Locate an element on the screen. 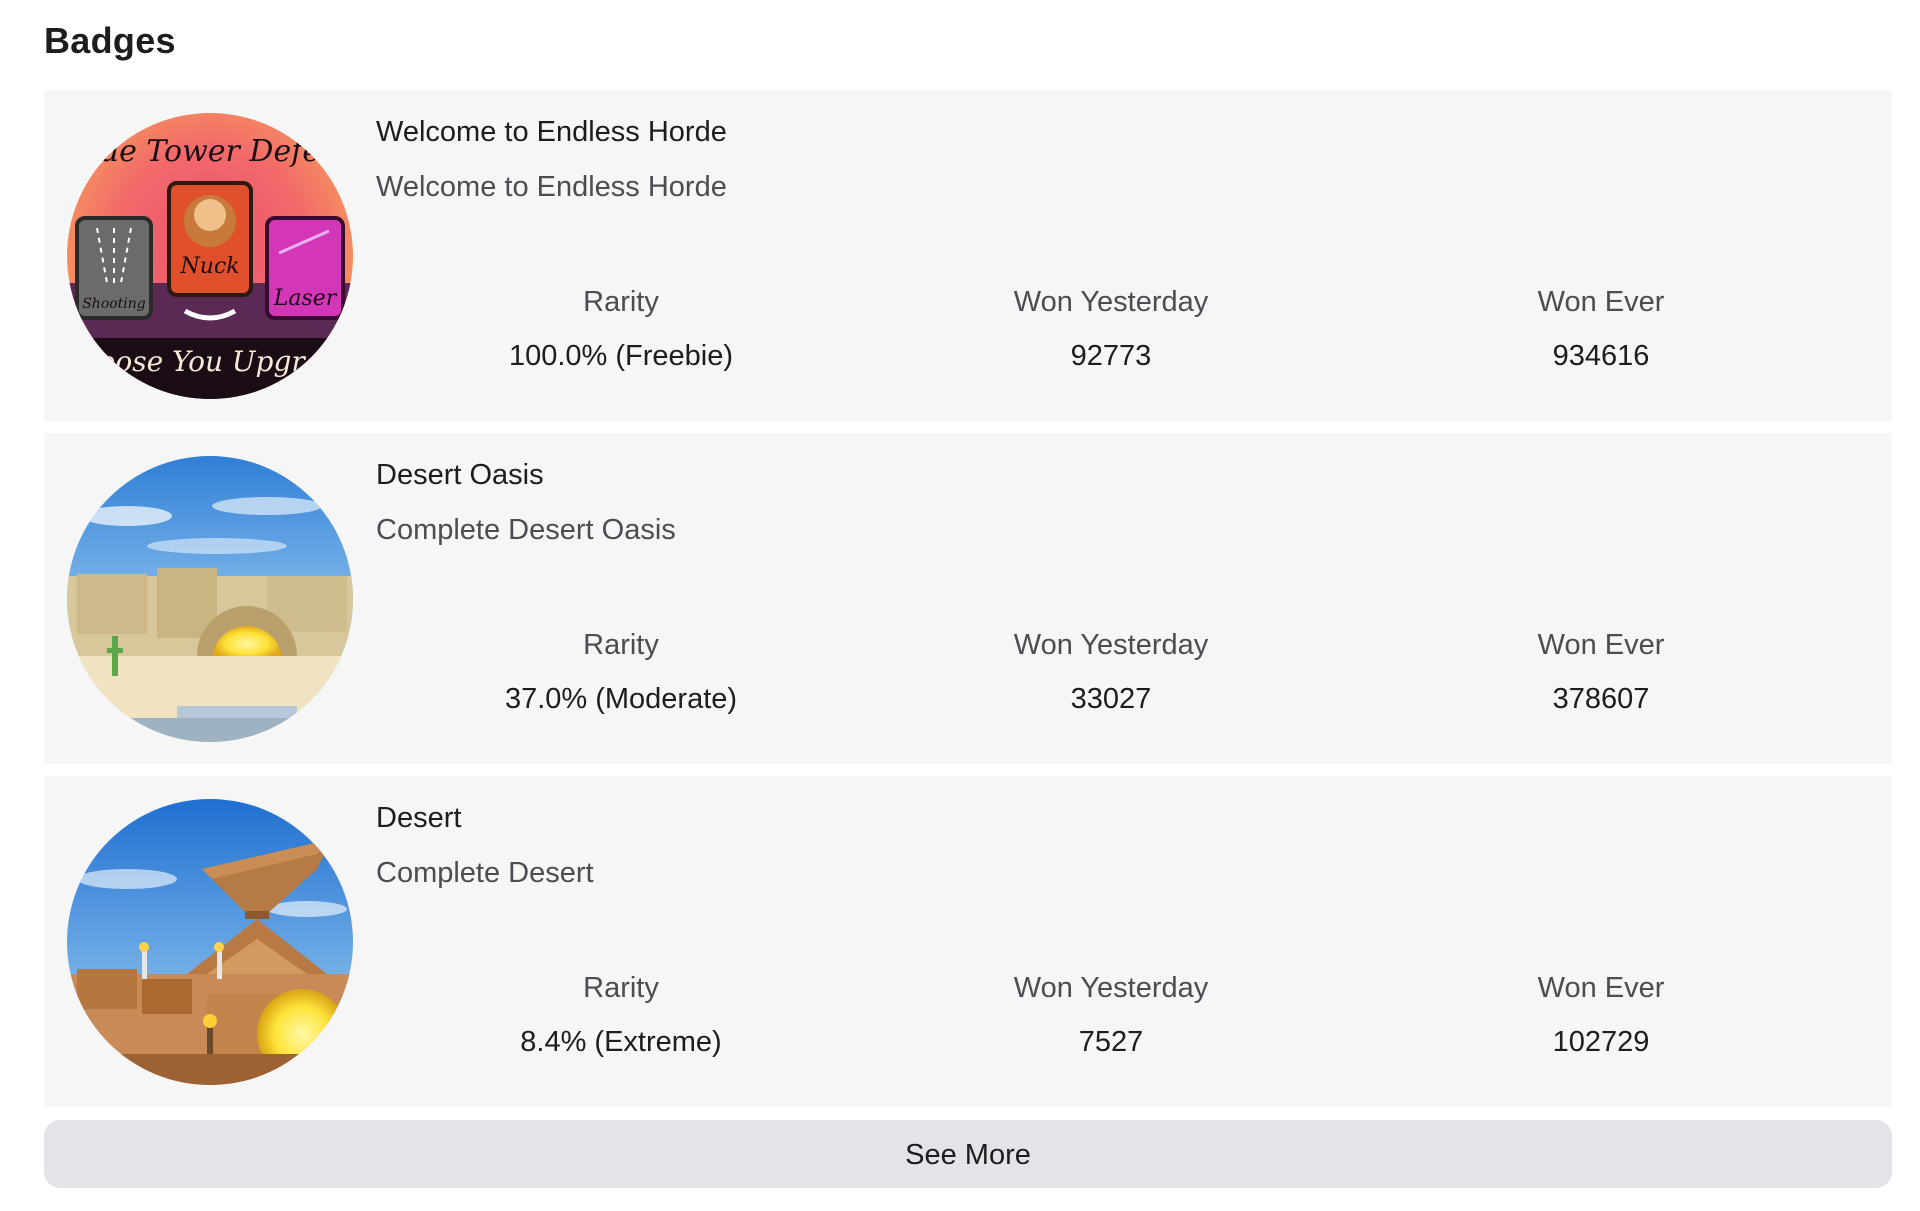  stat-value: 8.4% (Extreme) is located at coordinates (621, 1042).